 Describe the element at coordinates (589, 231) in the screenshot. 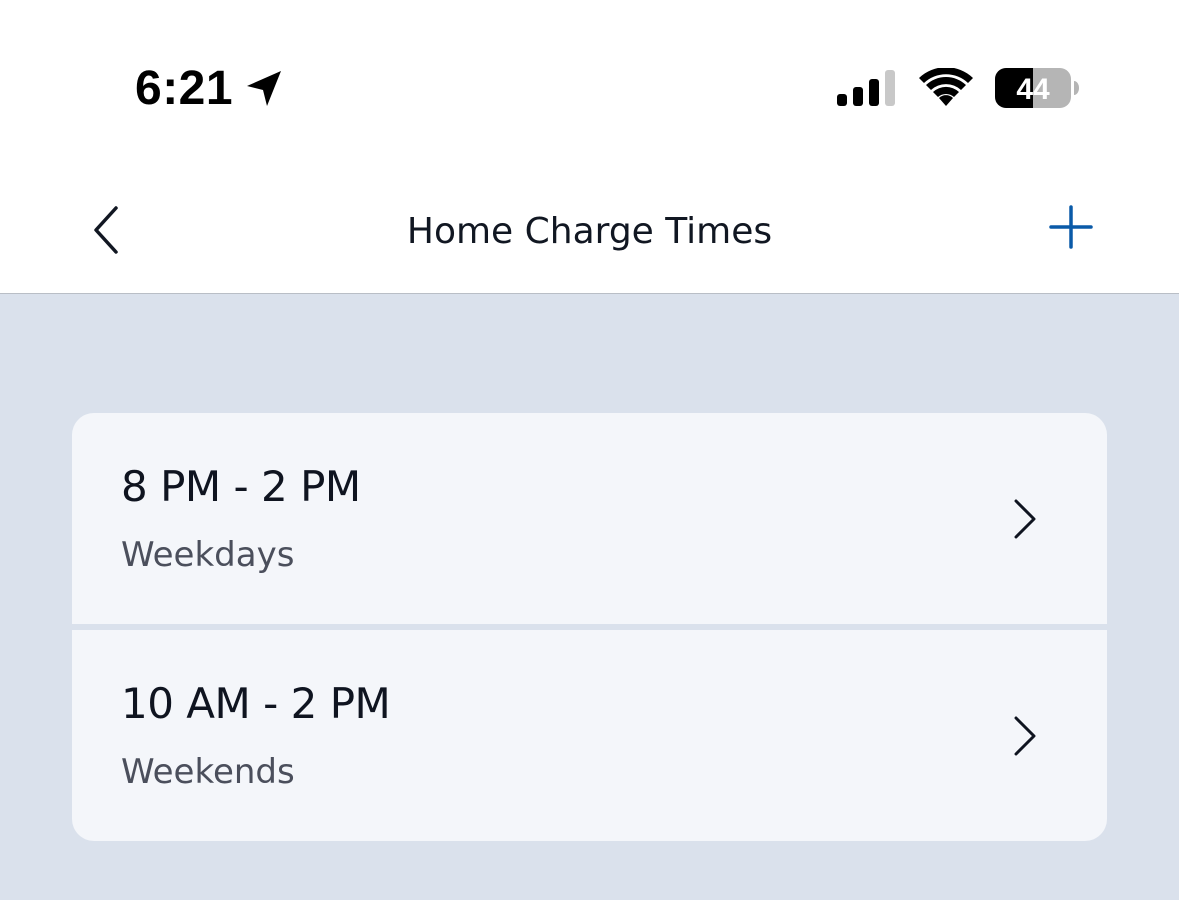

I see `page-title: Home Charge Times` at that location.